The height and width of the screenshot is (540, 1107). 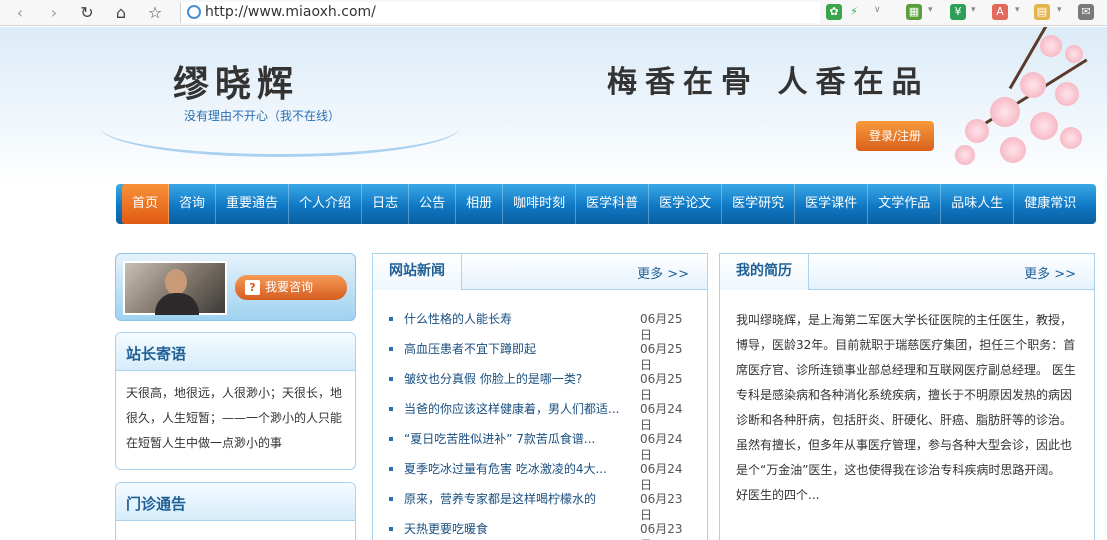 I want to click on news-item: 原来，营养专家都是这样喝柠檬水的 06月23日, so click(x=541, y=506).